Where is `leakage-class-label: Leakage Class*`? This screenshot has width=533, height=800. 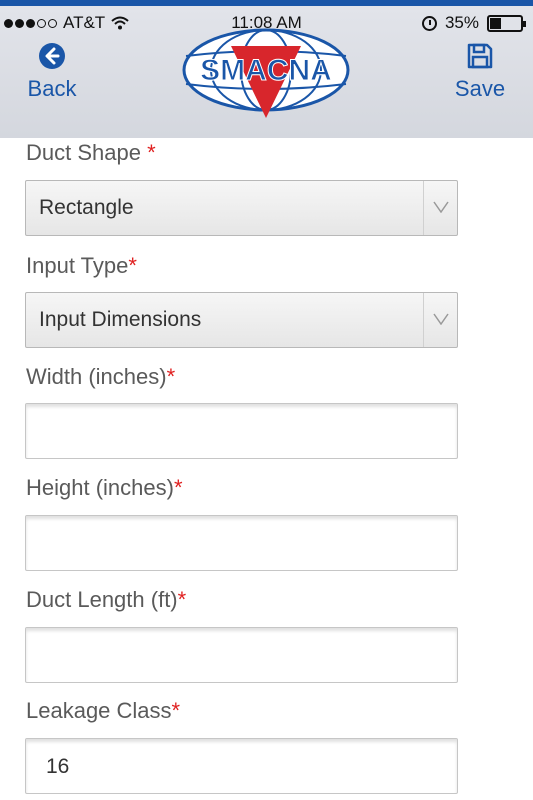 leakage-class-label: Leakage Class* is located at coordinates (103, 710).